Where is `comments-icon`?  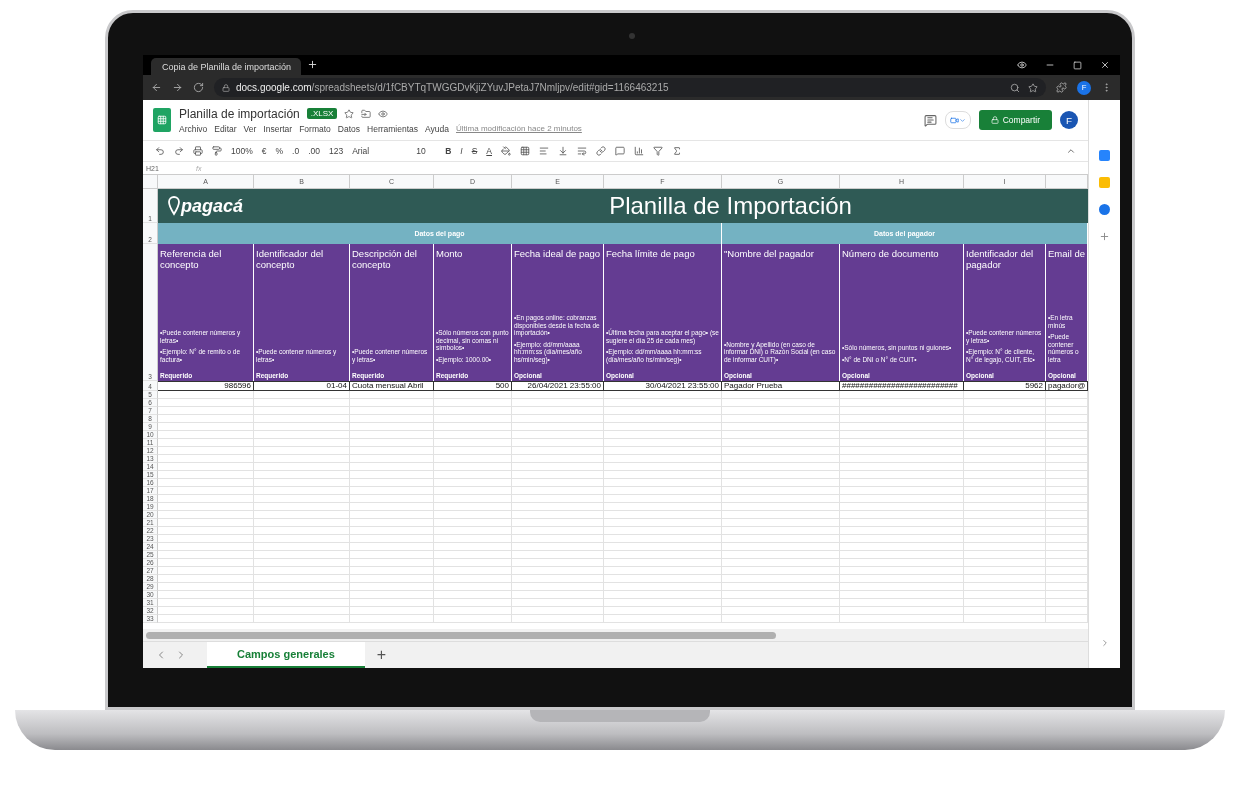 comments-icon is located at coordinates (930, 120).